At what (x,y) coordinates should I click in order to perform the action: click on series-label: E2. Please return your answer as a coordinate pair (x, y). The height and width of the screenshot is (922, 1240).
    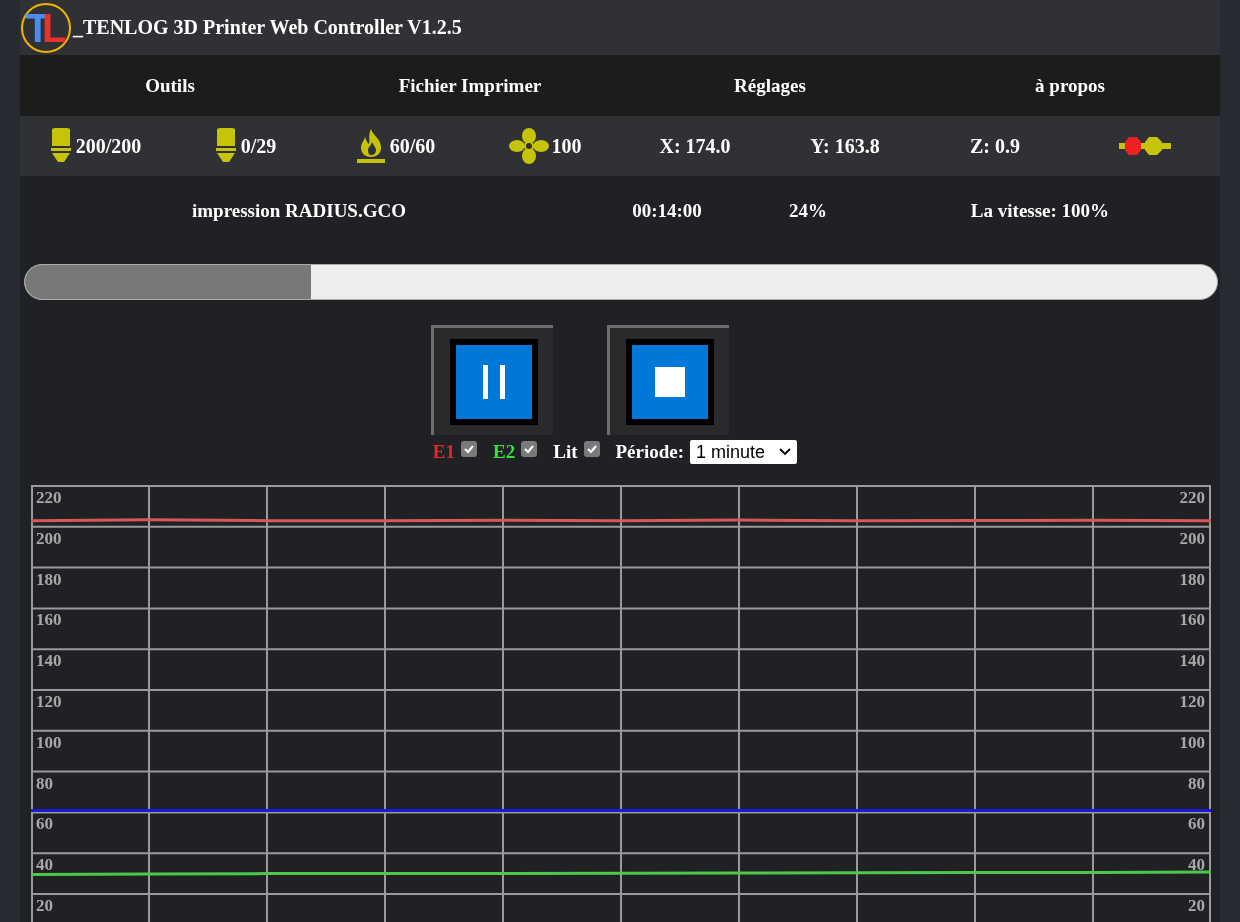
    Looking at the image, I should click on (504, 452).